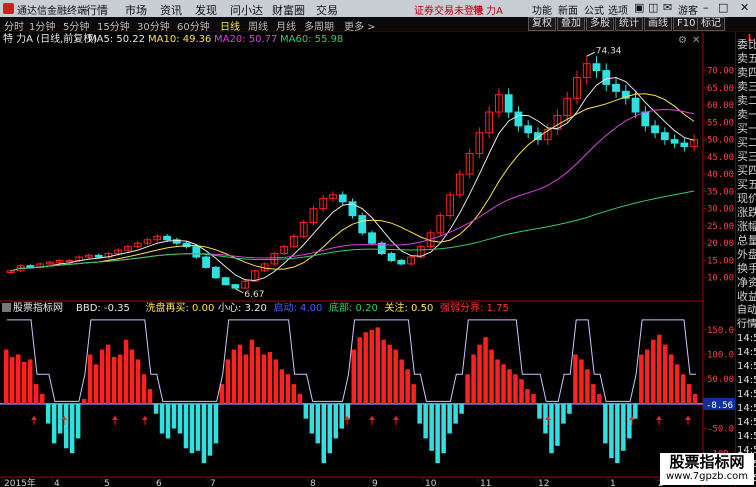  What do you see at coordinates (746, 255) in the screenshot?
I see `sidebar-item: 外盘` at bounding box center [746, 255].